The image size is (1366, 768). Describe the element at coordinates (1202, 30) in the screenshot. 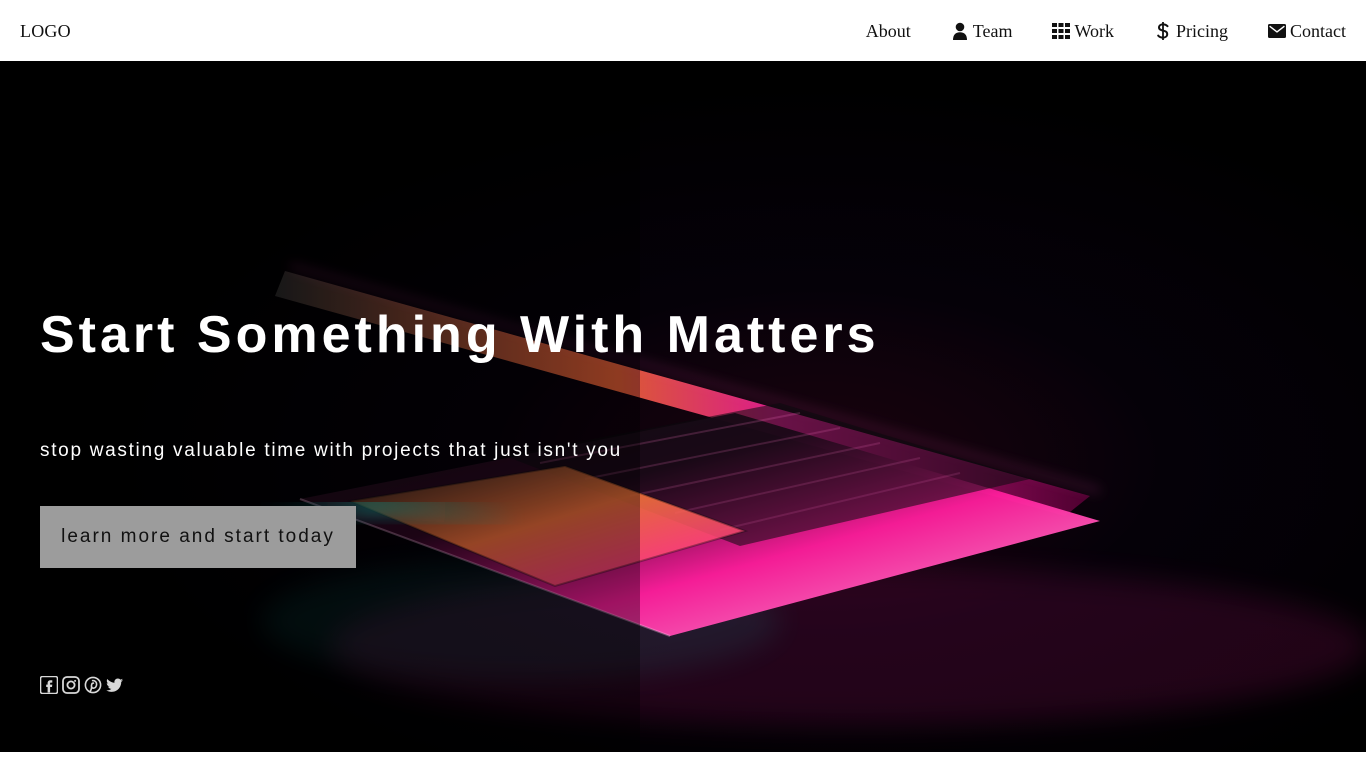

I see `nav-label-pricing: Pricing` at that location.